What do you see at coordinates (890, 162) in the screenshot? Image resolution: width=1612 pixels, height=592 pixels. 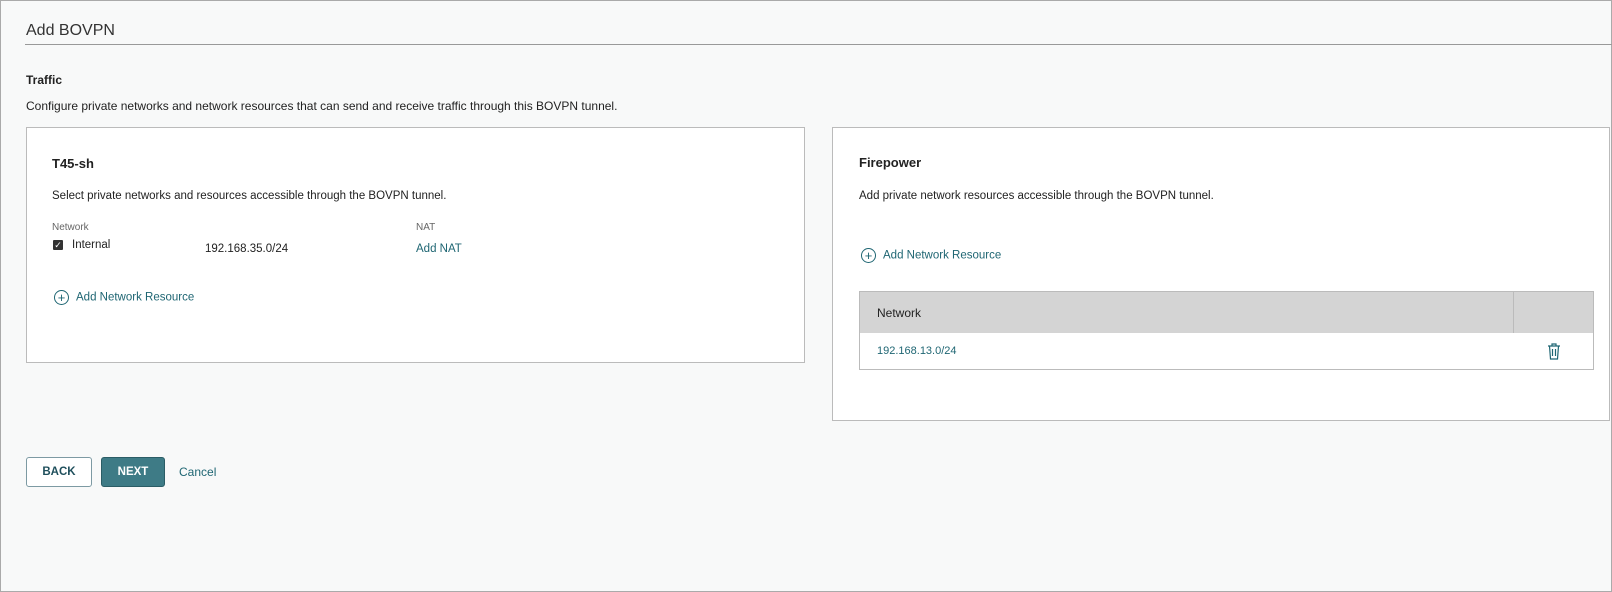 I see `panel-title: Firepower` at bounding box center [890, 162].